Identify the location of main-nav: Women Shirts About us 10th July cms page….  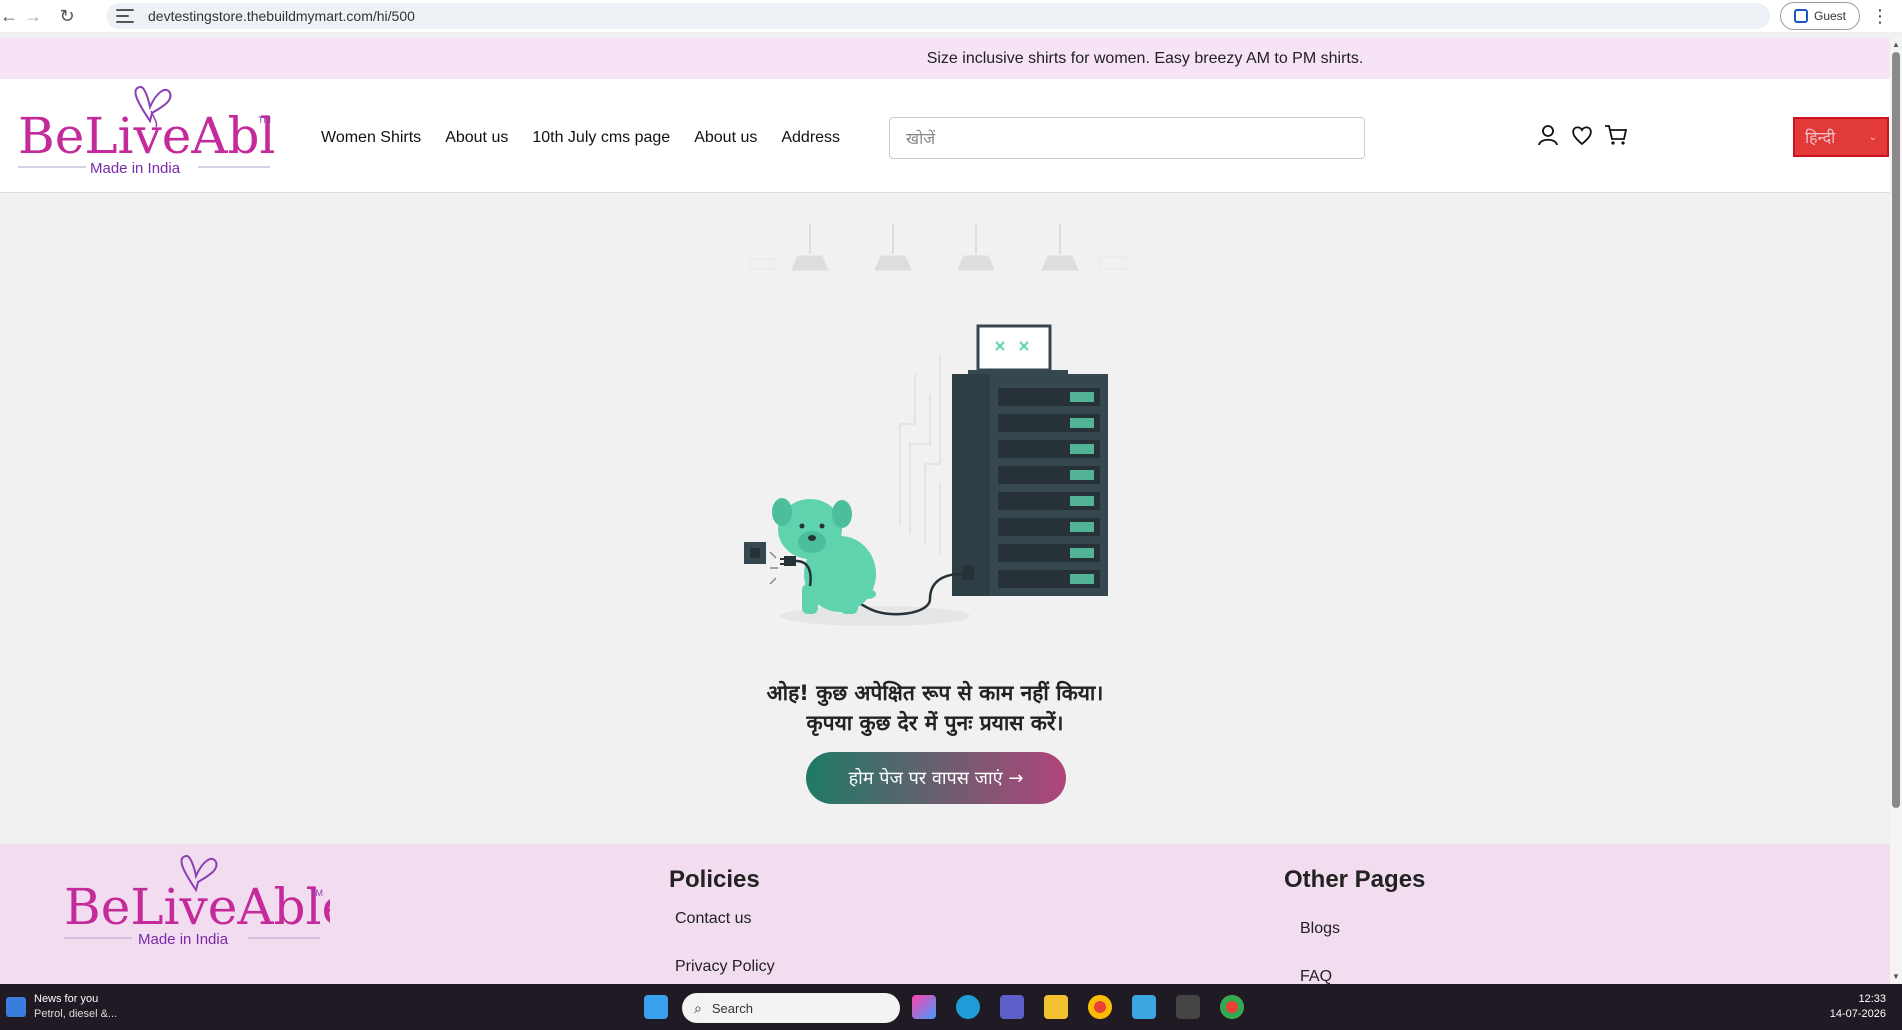
(580, 138).